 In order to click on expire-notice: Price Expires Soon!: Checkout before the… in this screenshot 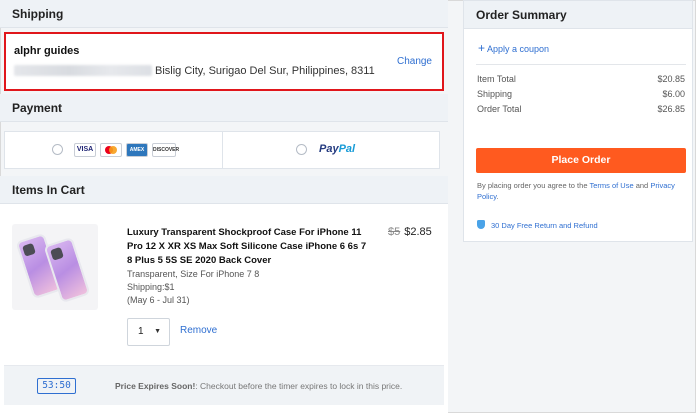, I will do `click(258, 386)`.